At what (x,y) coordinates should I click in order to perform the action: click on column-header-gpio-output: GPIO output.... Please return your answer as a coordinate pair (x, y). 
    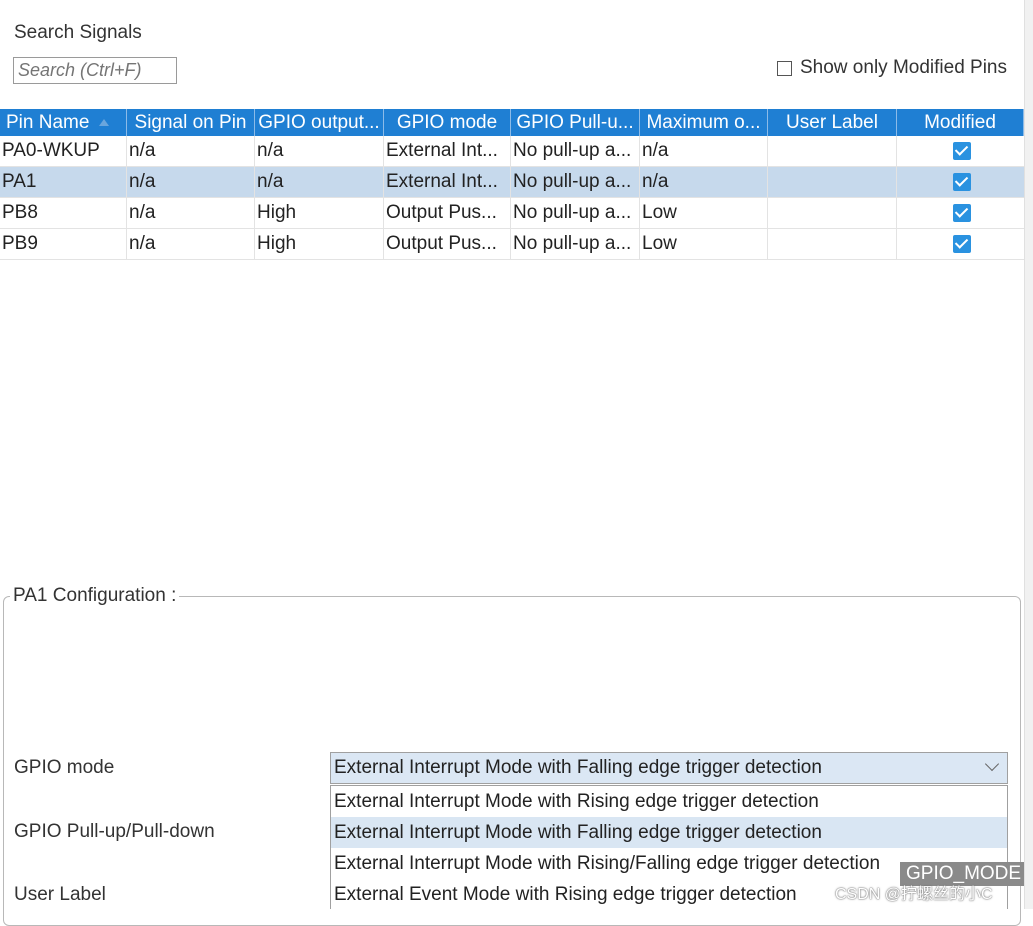
    Looking at the image, I should click on (319, 122).